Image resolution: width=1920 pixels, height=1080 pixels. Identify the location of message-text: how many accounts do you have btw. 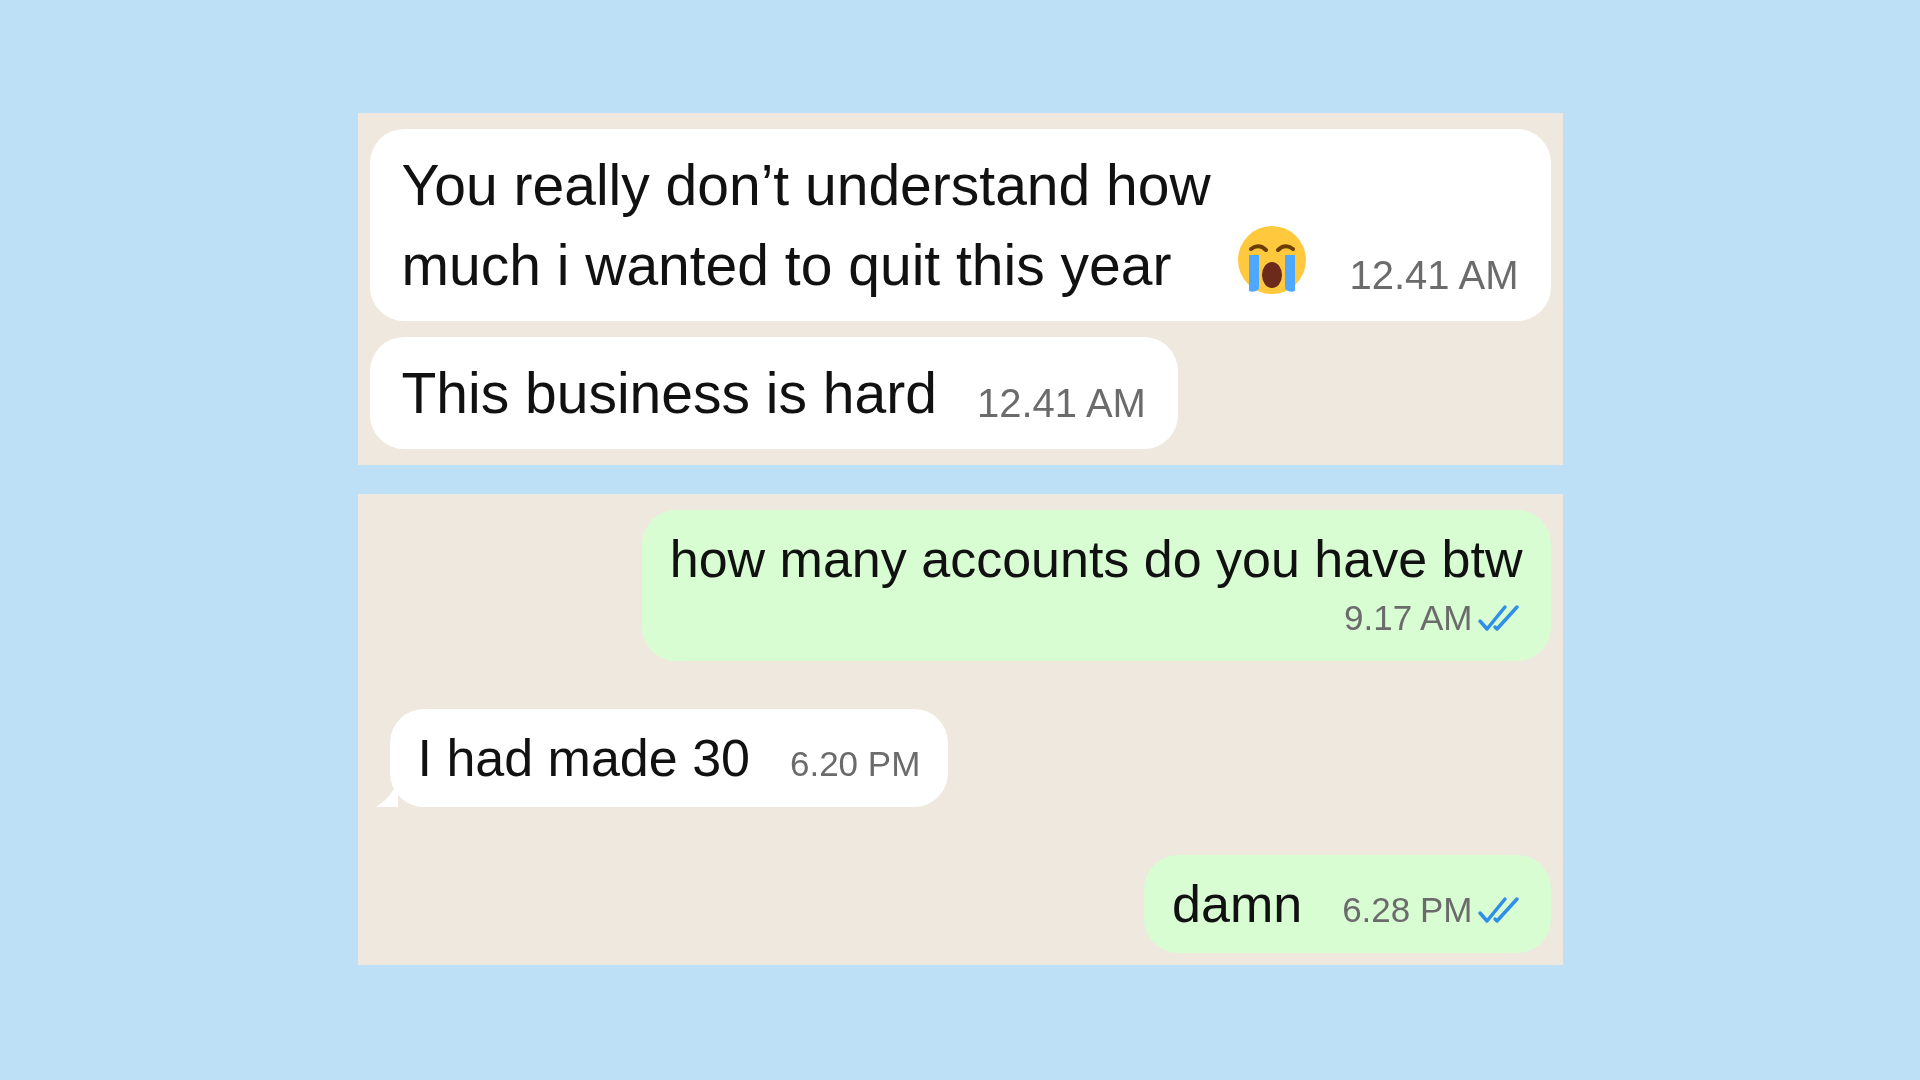
(1096, 559).